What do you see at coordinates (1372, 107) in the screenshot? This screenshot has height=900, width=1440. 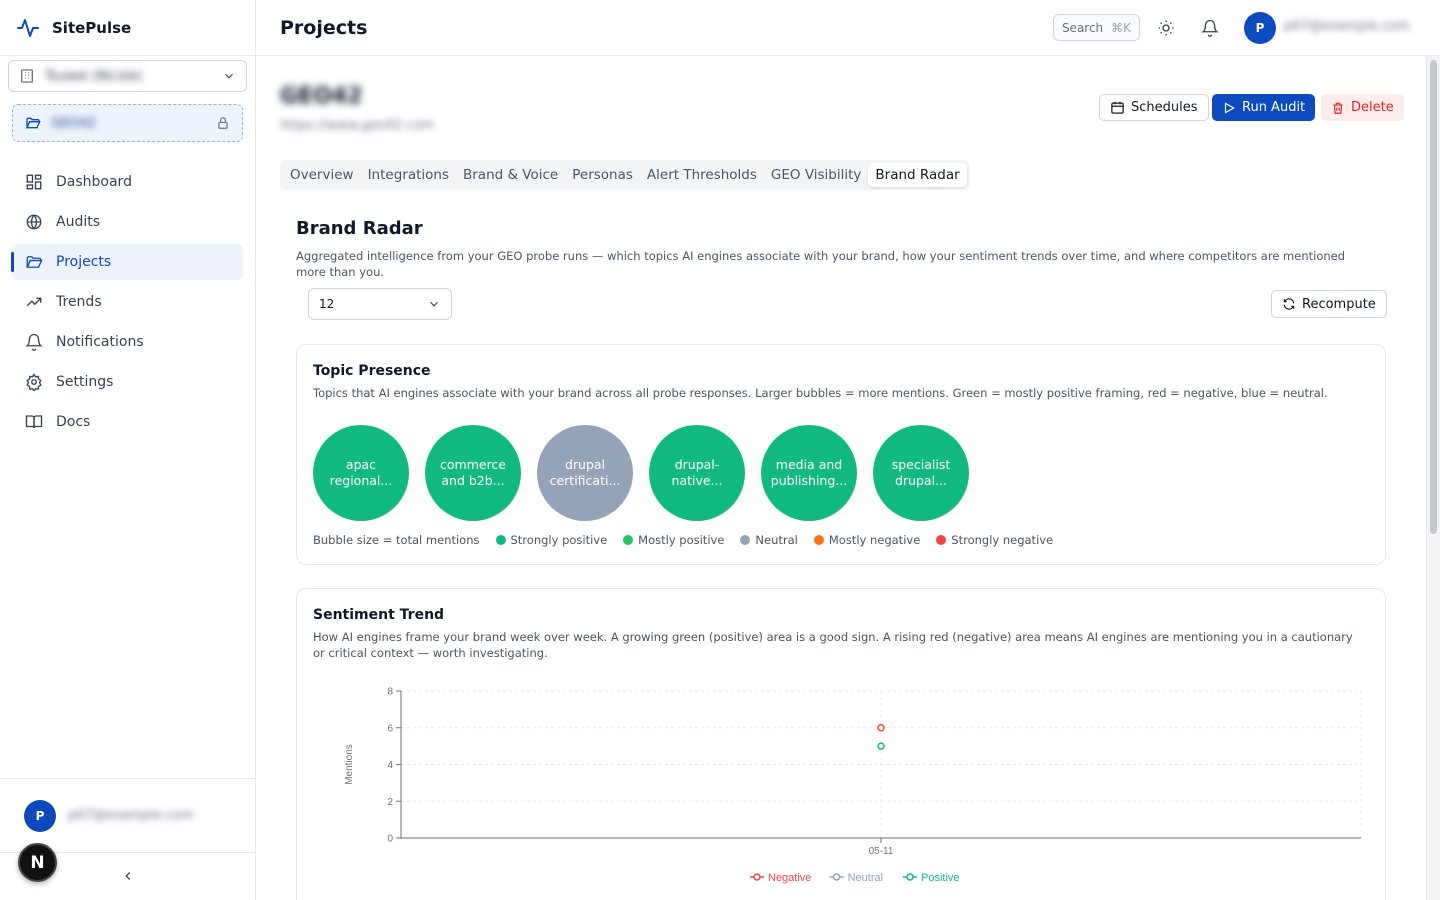 I see `delete-label: Delete` at bounding box center [1372, 107].